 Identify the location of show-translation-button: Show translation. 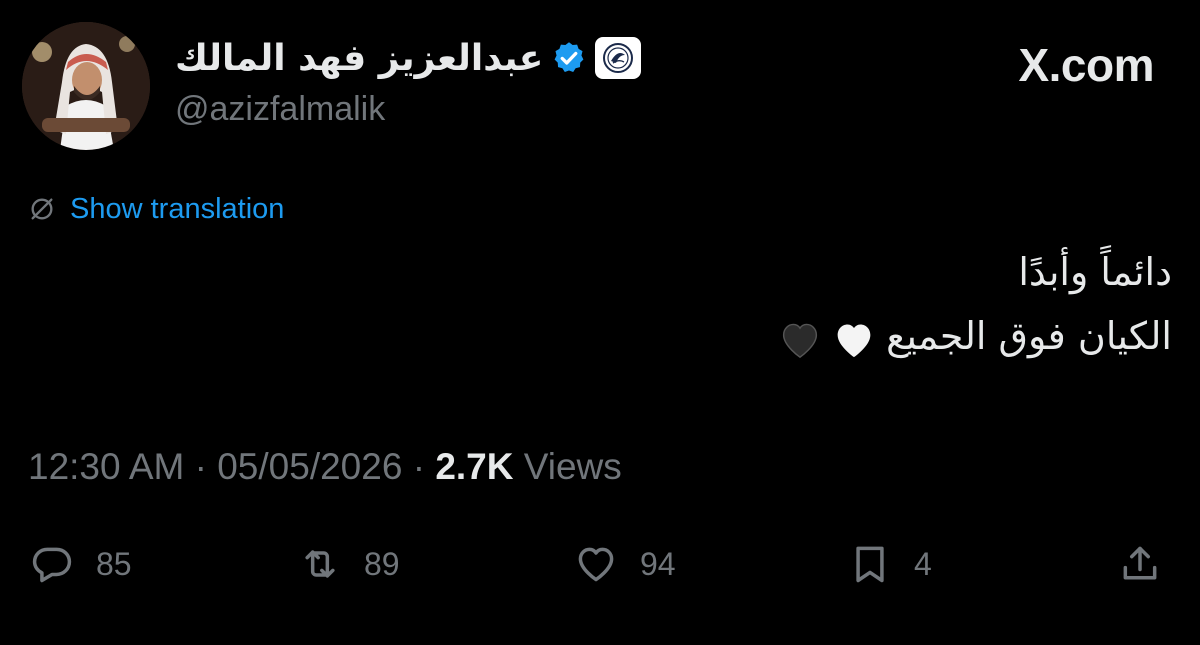
(156, 209).